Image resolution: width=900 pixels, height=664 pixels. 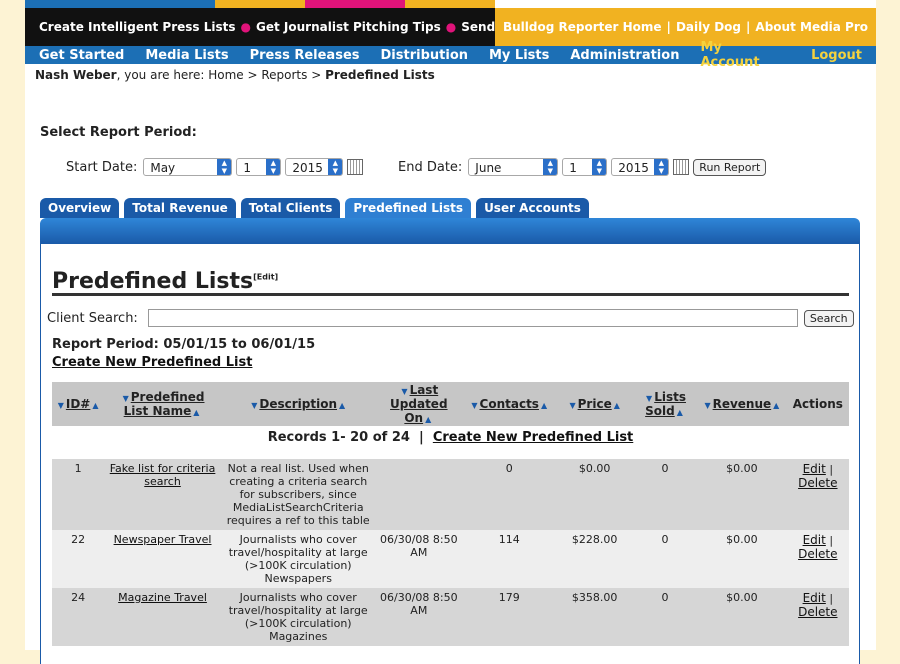 I want to click on cell-price: $228.00, so click(x=594, y=539).